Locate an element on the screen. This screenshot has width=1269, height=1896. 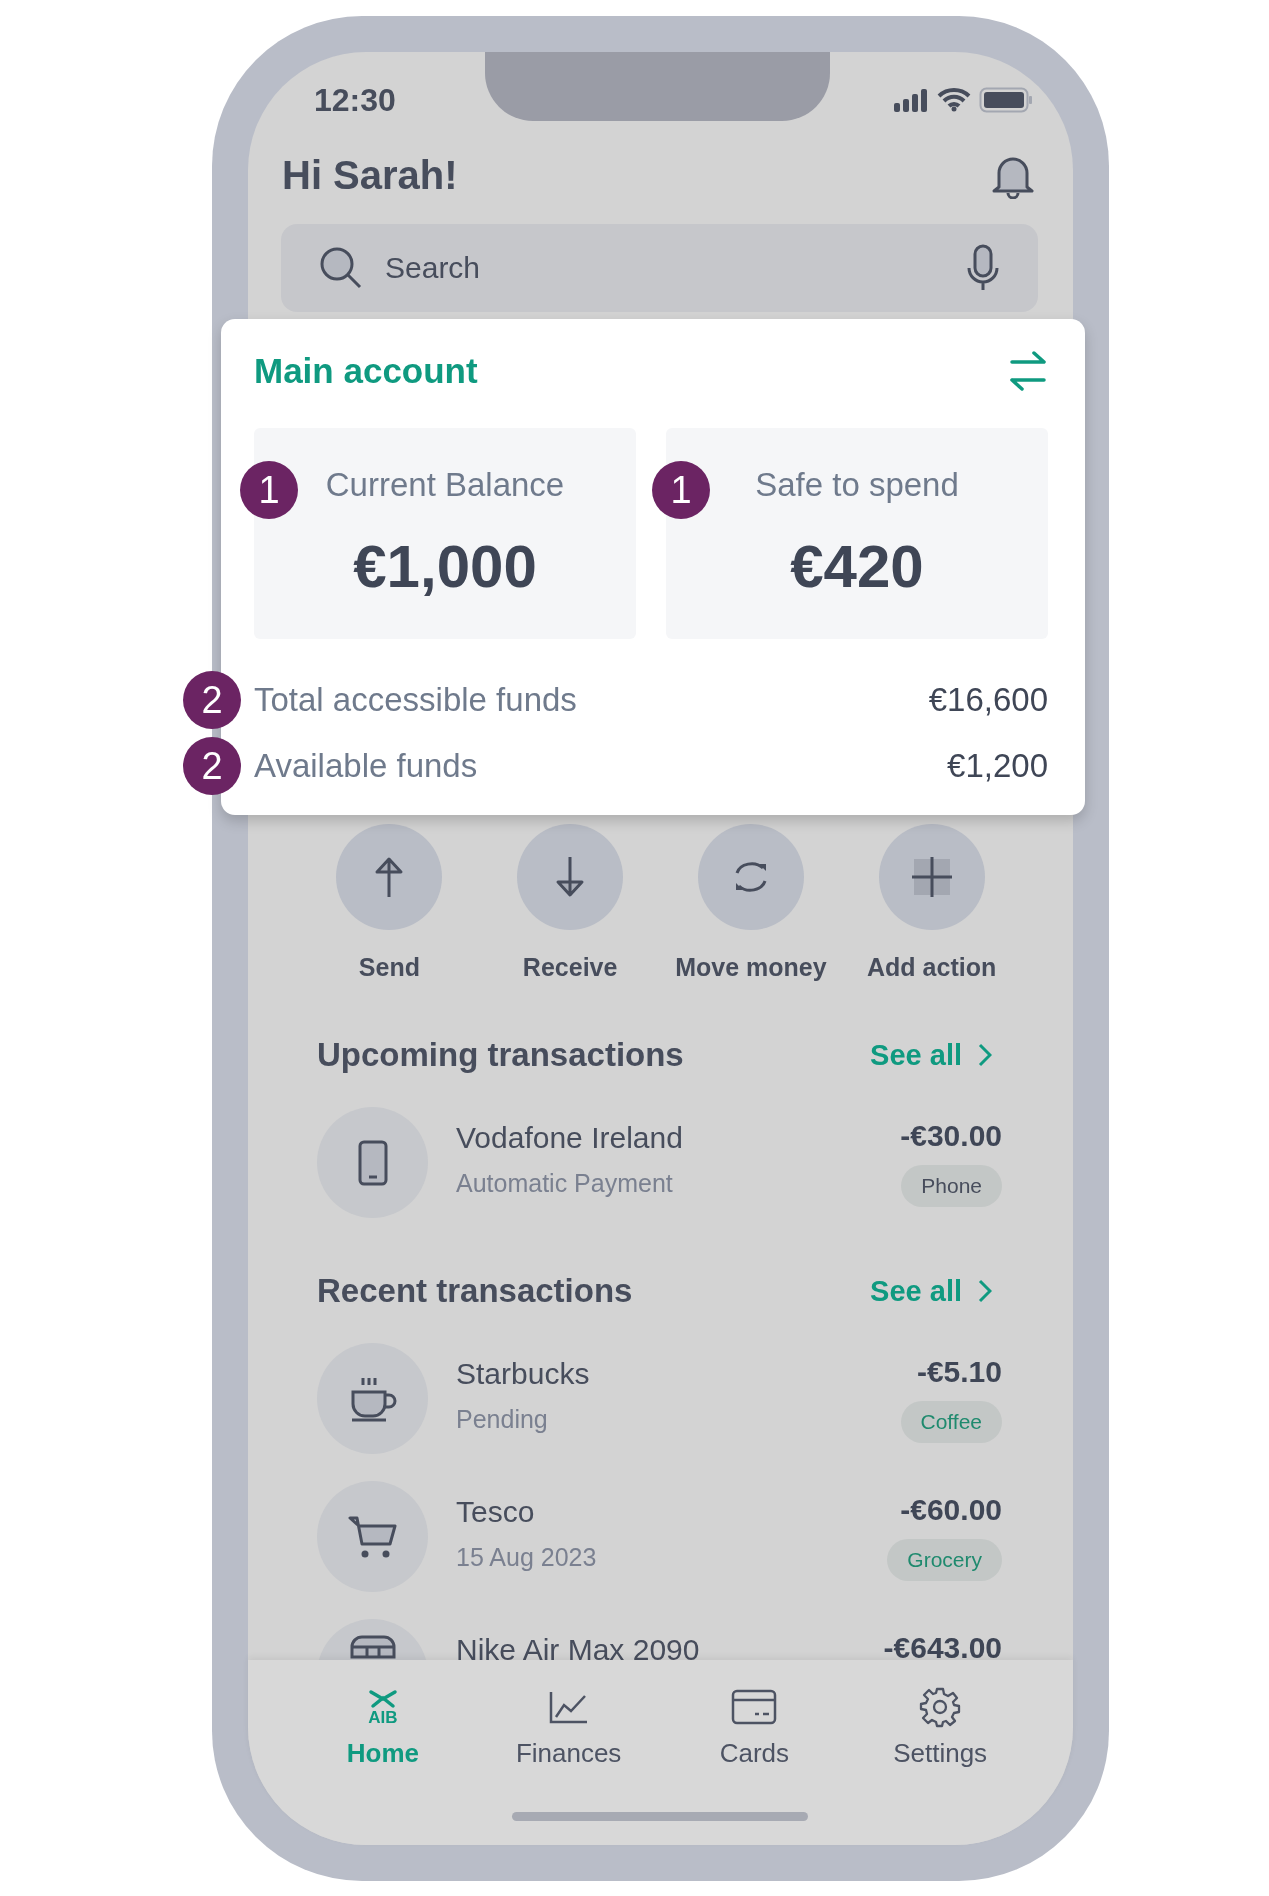
action-button: Add action is located at coordinates (931, 903).